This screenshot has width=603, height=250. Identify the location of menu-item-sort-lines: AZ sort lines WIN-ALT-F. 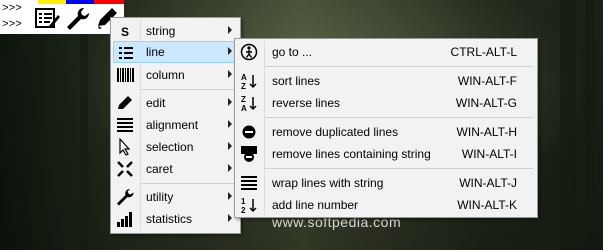
(386, 81).